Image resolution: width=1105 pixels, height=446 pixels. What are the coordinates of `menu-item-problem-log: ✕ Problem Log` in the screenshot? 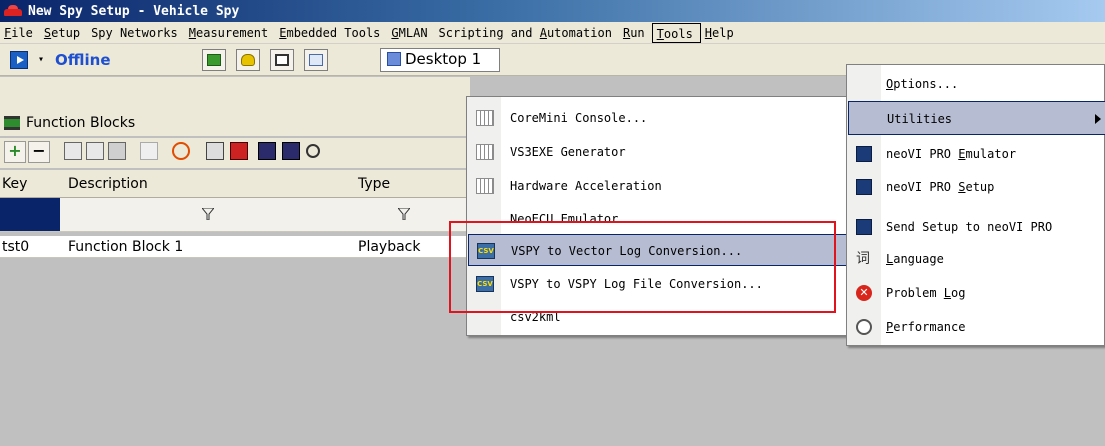 It's located at (976, 293).